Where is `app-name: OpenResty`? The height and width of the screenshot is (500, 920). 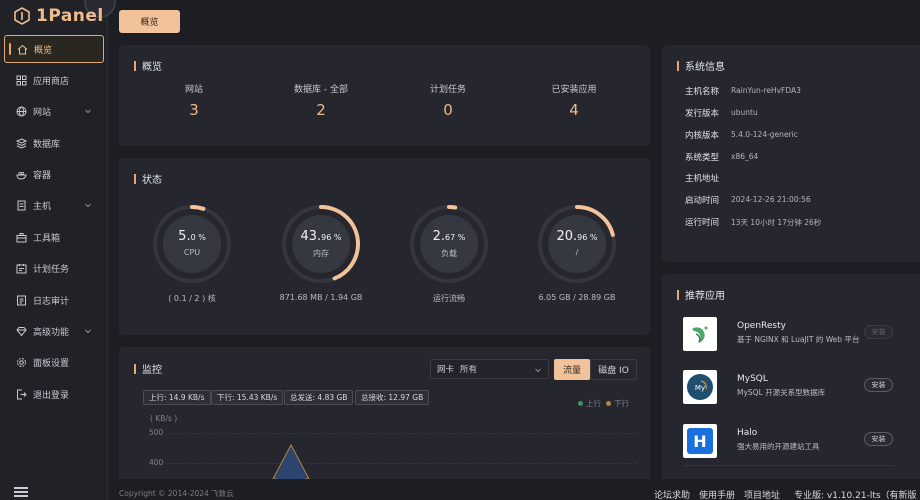
app-name: OpenResty is located at coordinates (761, 326).